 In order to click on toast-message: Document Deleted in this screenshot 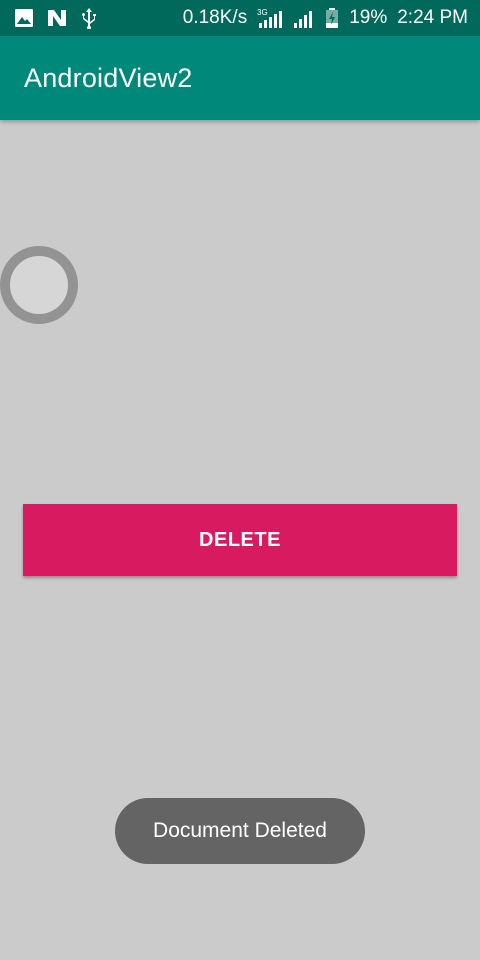, I will do `click(240, 831)`.